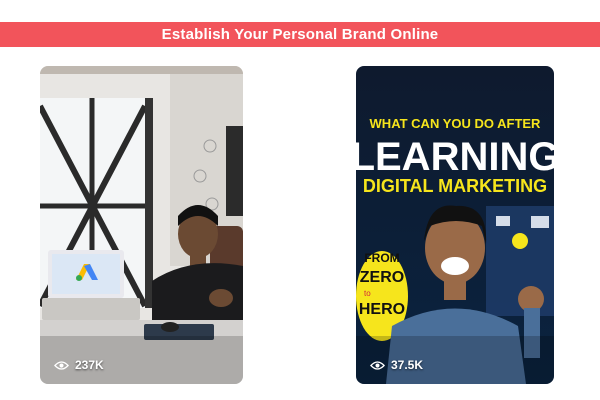 This screenshot has width=600, height=400. Describe the element at coordinates (367, 293) in the screenshot. I see `badge-text-to: to` at that location.